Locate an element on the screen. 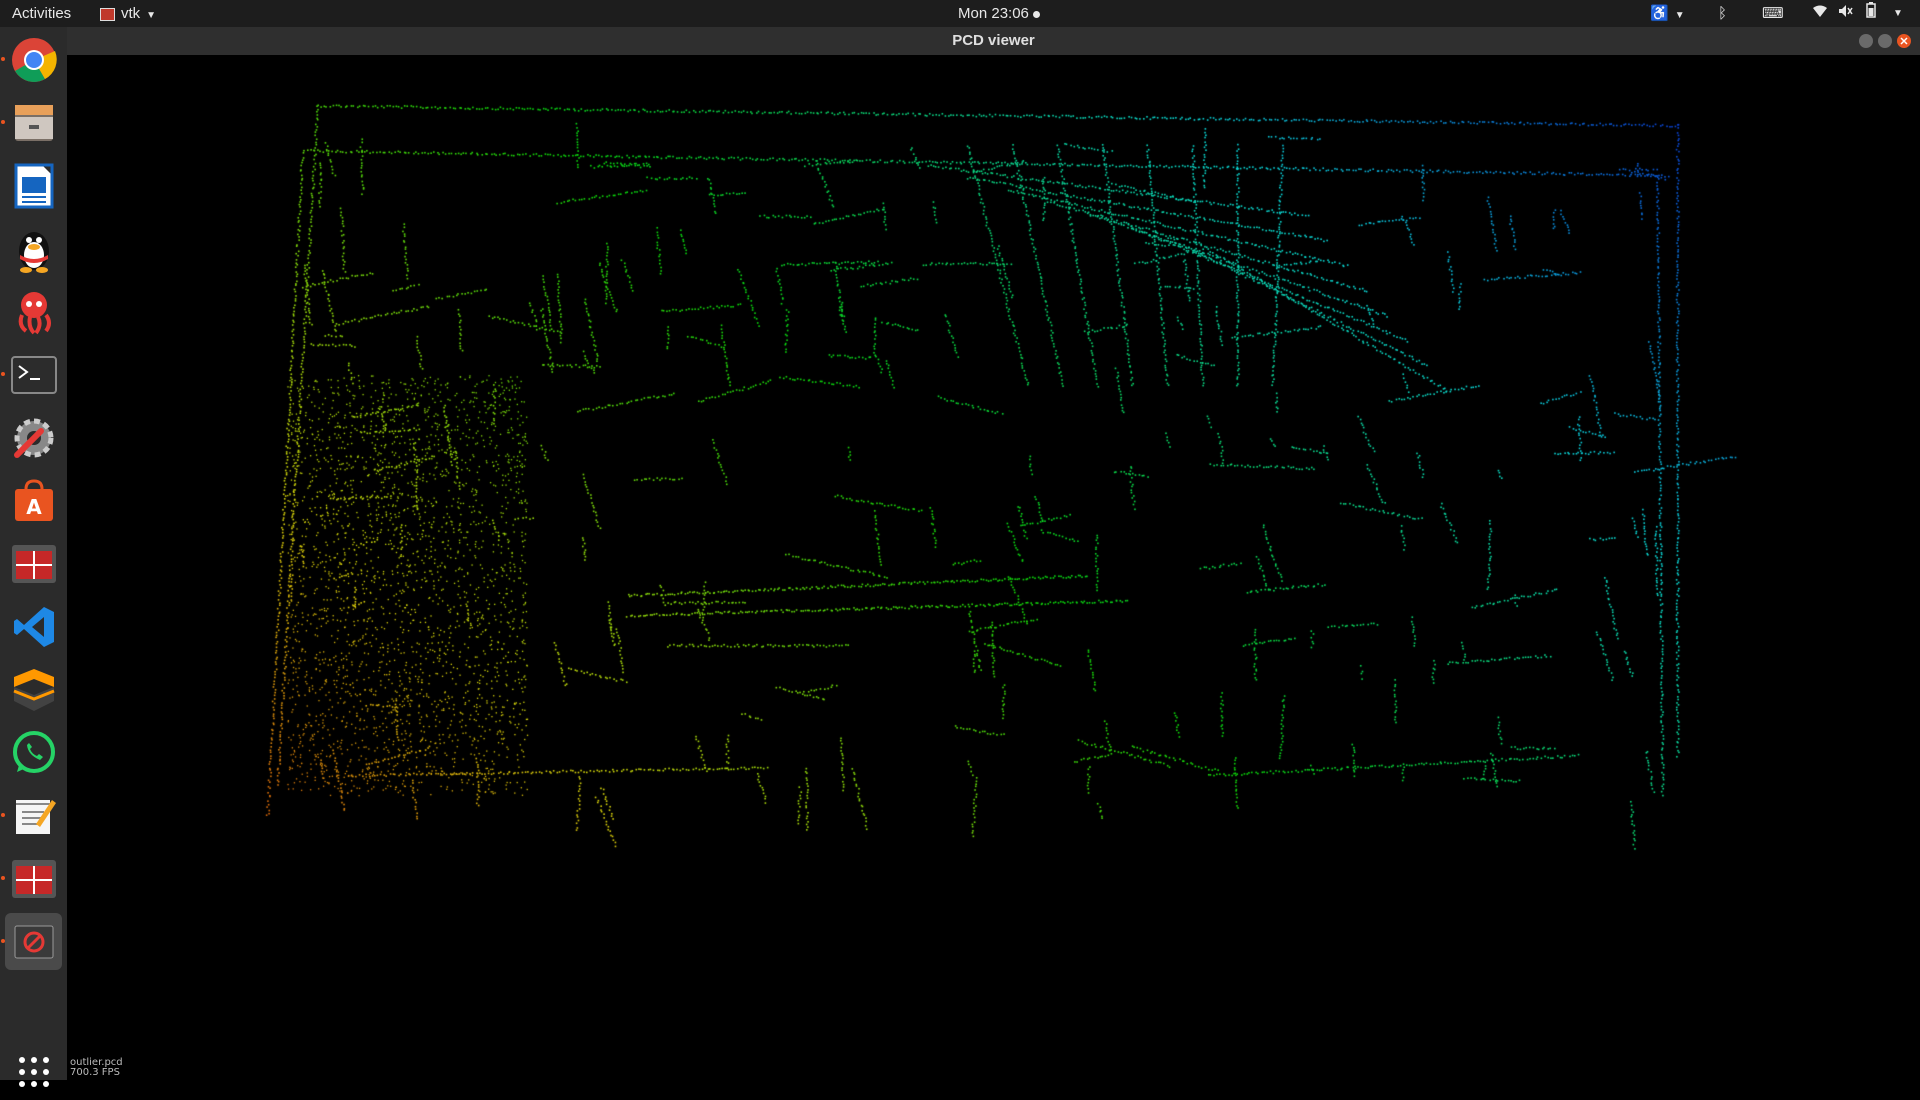  show-apps-icon is located at coordinates (34, 1072).